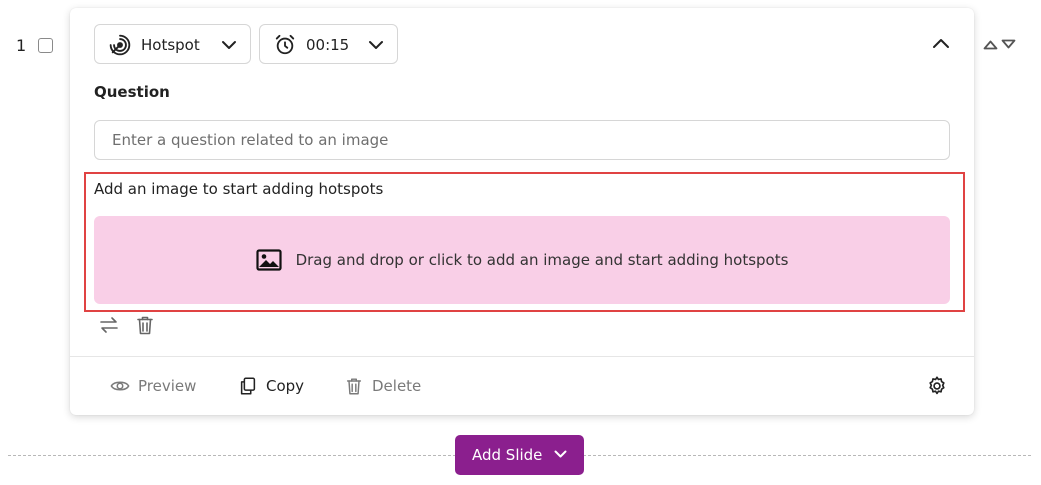 This screenshot has height=485, width=1041. I want to click on hotspot-icon, so click(120, 45).